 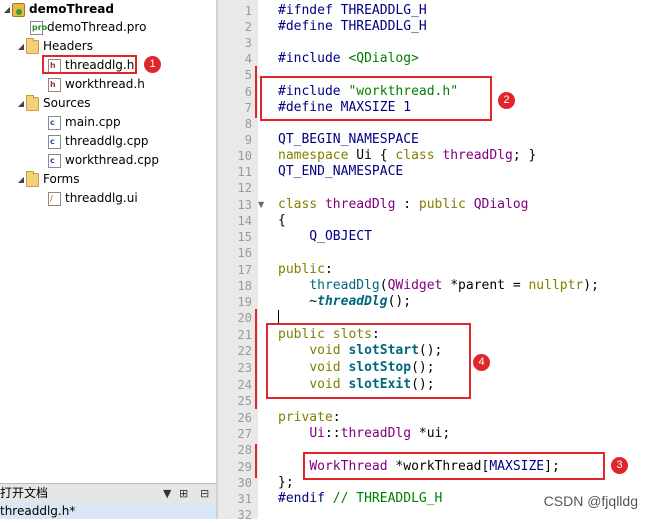 What do you see at coordinates (286, 482) in the screenshot?
I see `code-line-30: };` at bounding box center [286, 482].